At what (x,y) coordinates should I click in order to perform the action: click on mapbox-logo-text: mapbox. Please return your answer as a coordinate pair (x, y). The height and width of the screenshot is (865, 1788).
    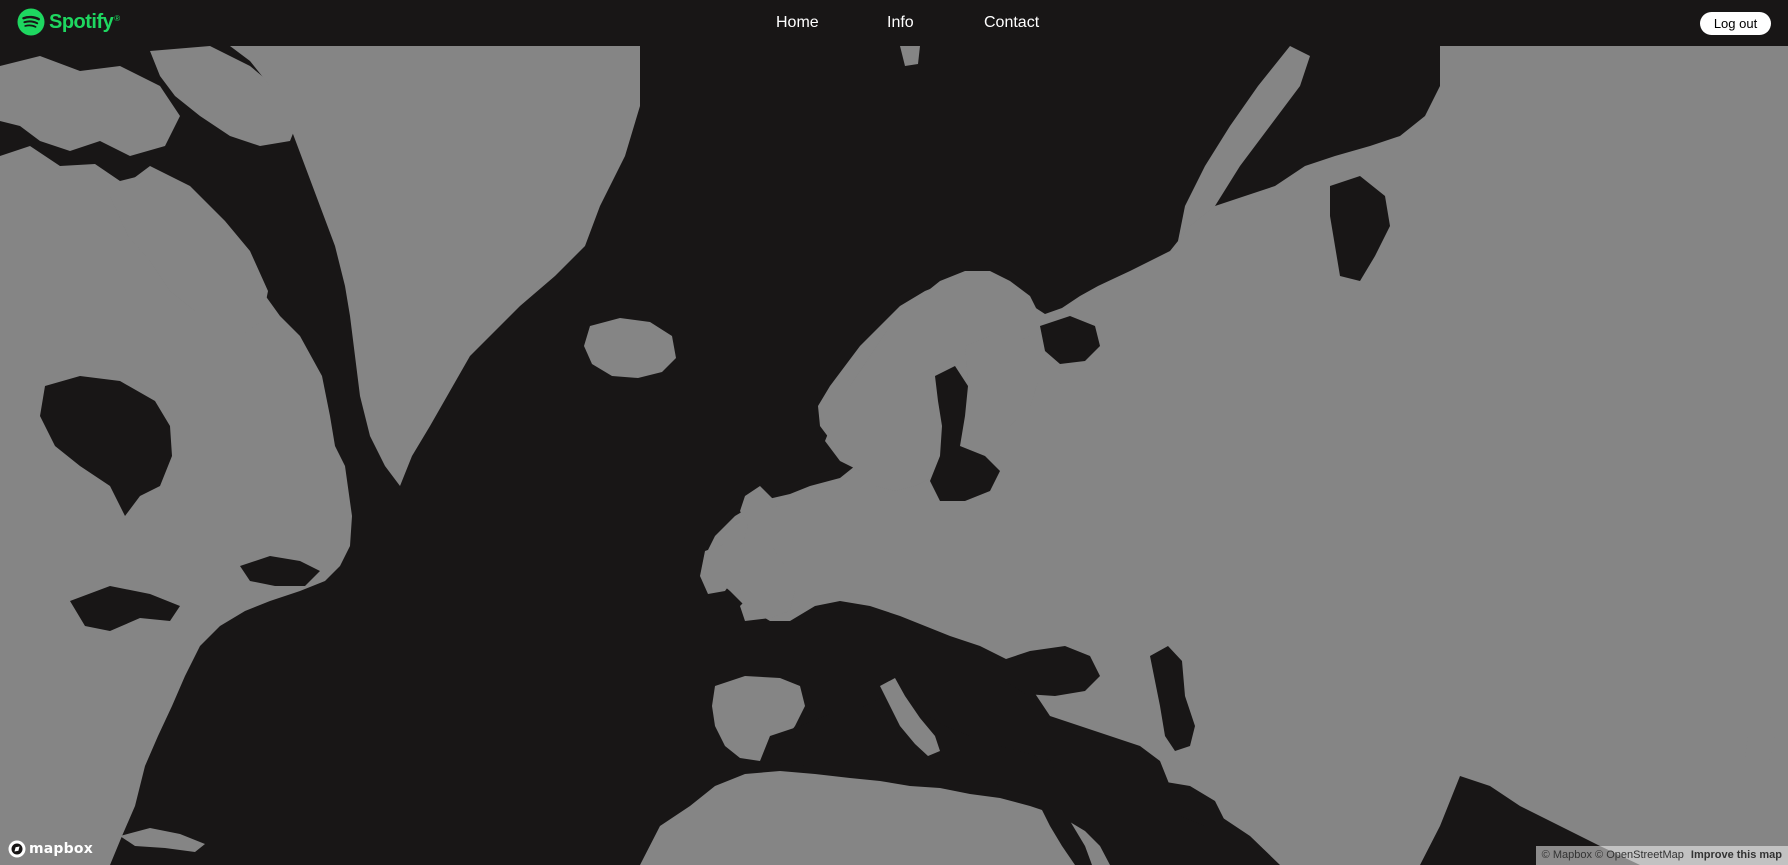
    Looking at the image, I should click on (61, 849).